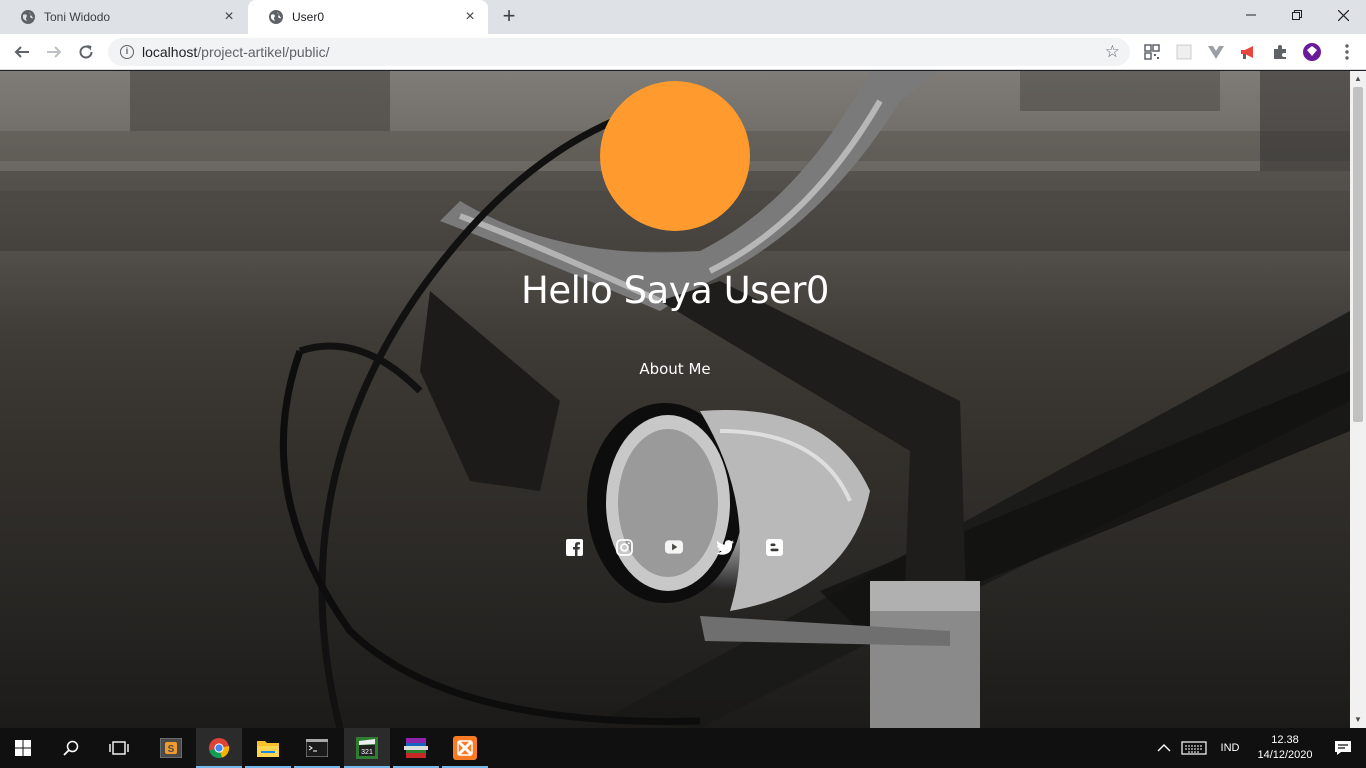  I want to click on start-button, so click(23, 748).